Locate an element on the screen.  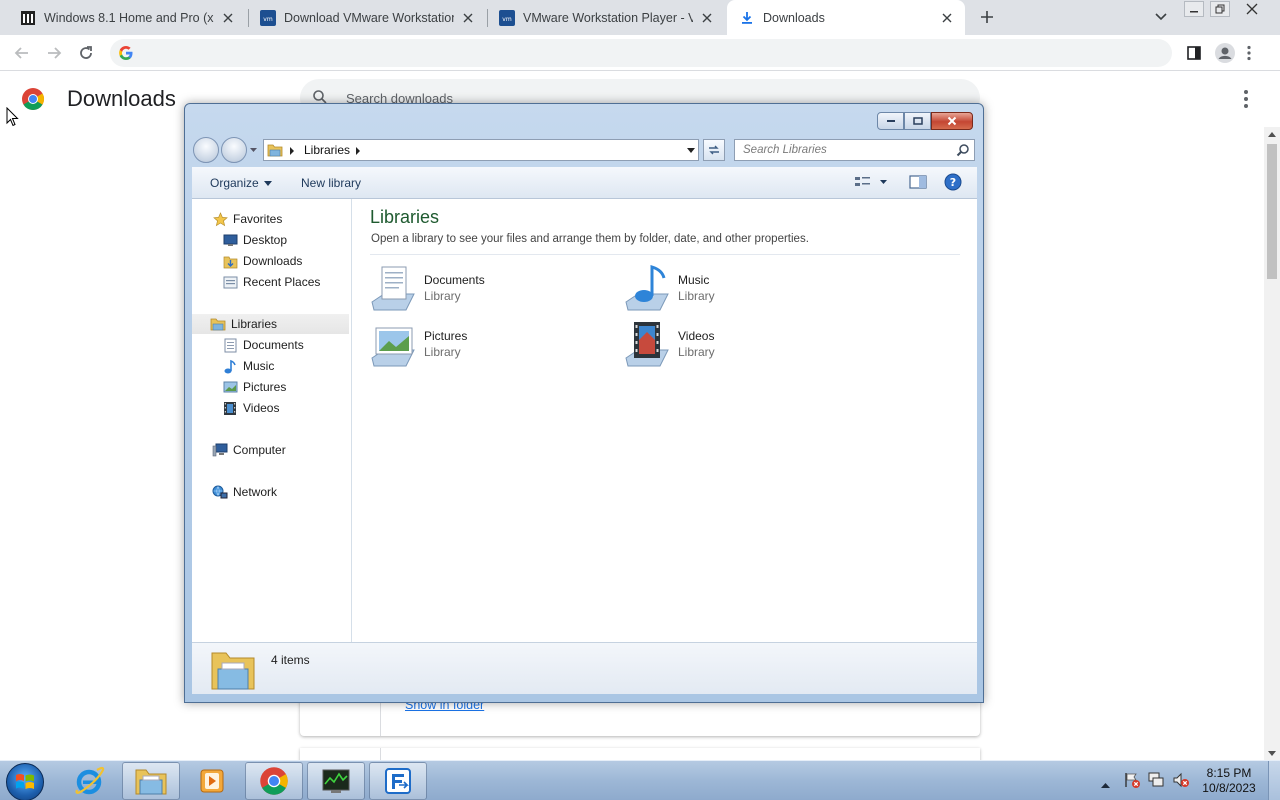
system-clock: 8:15 PM 10/8/2023 is located at coordinates (1229, 781).